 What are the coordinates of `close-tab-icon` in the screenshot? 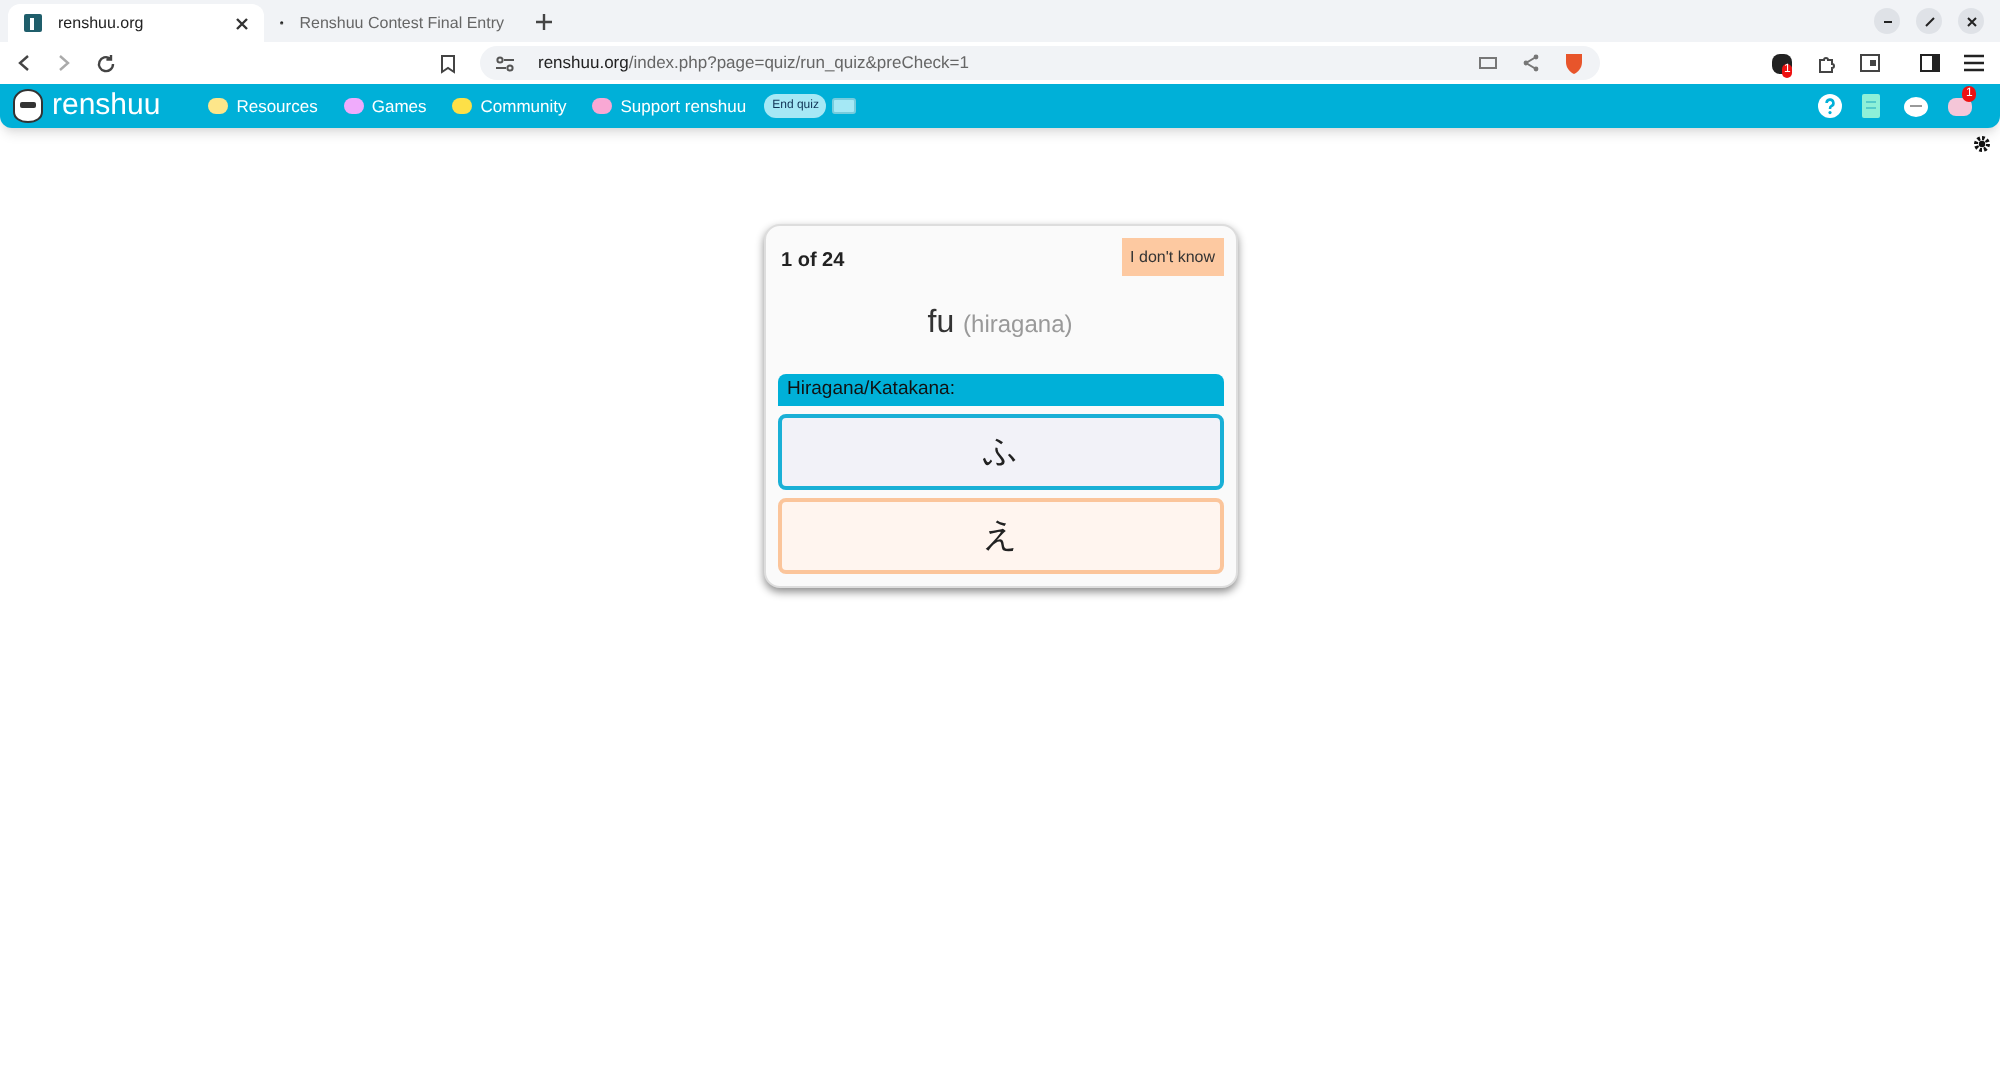 It's located at (242, 23).